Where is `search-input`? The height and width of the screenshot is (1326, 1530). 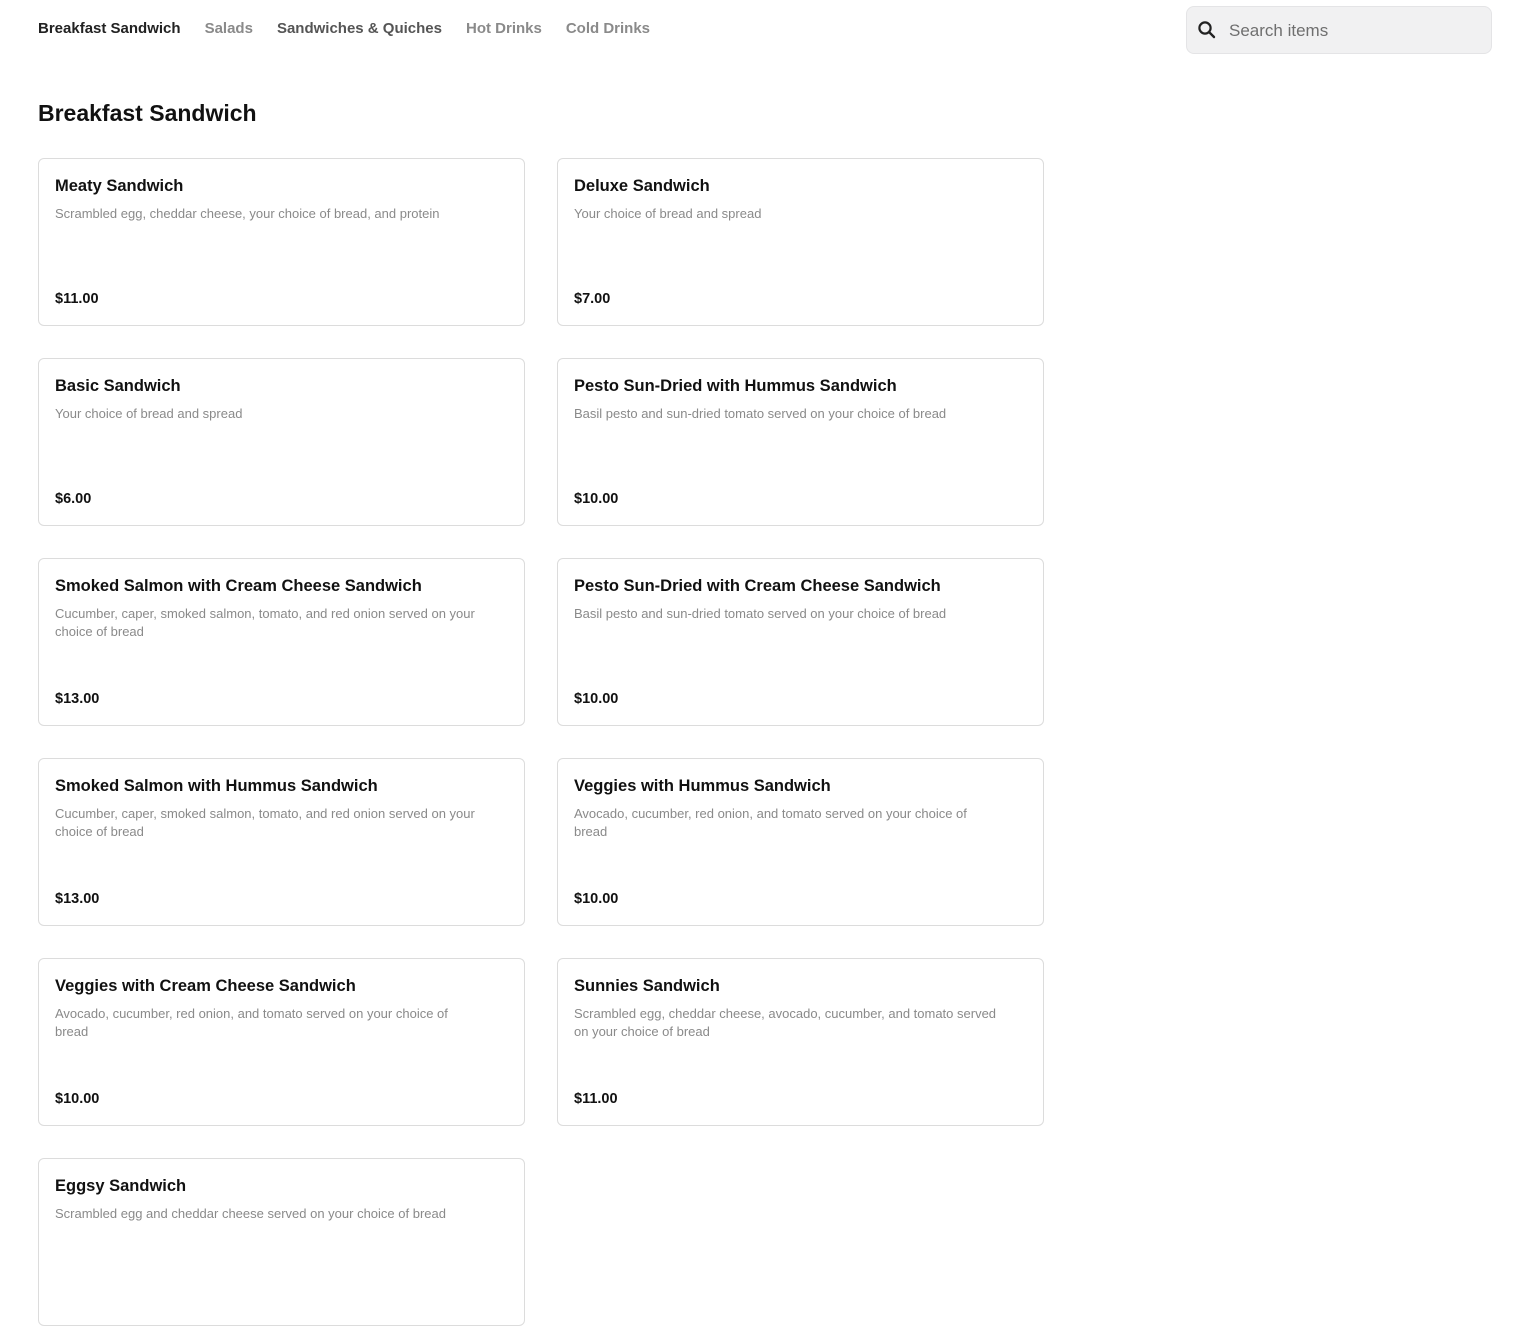 search-input is located at coordinates (1354, 31).